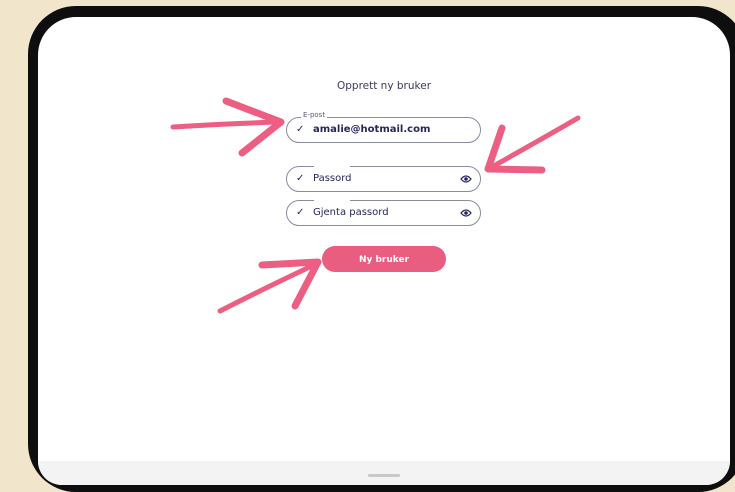 Image resolution: width=735 pixels, height=492 pixels. I want to click on arrow-annotation-password, so click(532, 144).